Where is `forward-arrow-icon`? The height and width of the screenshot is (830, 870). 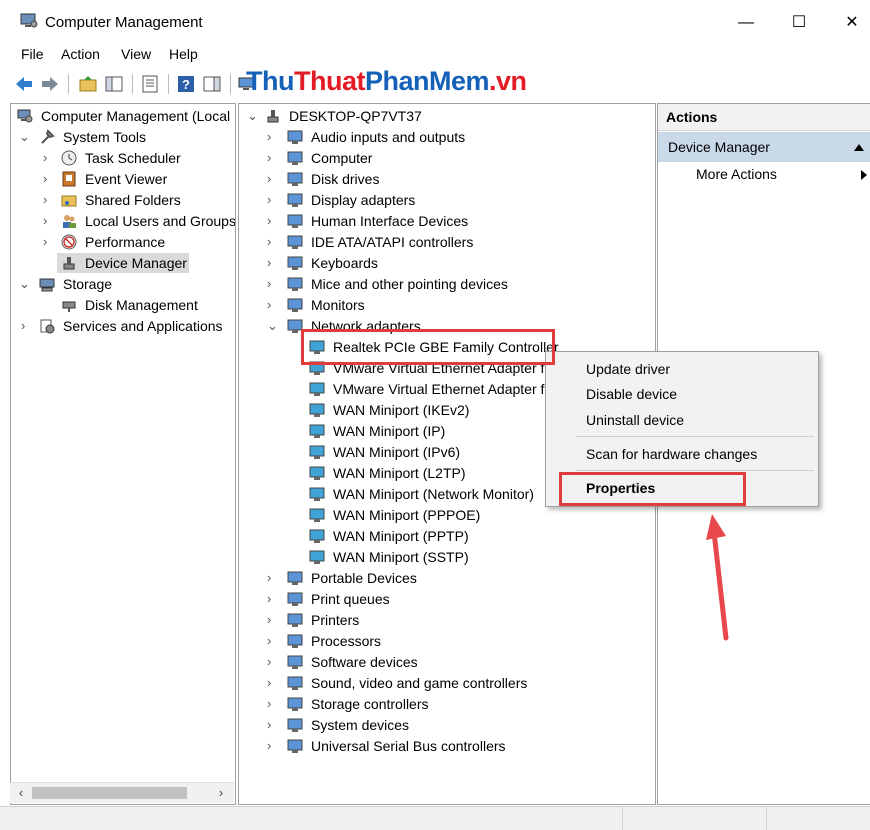
forward-arrow-icon is located at coordinates (50, 84).